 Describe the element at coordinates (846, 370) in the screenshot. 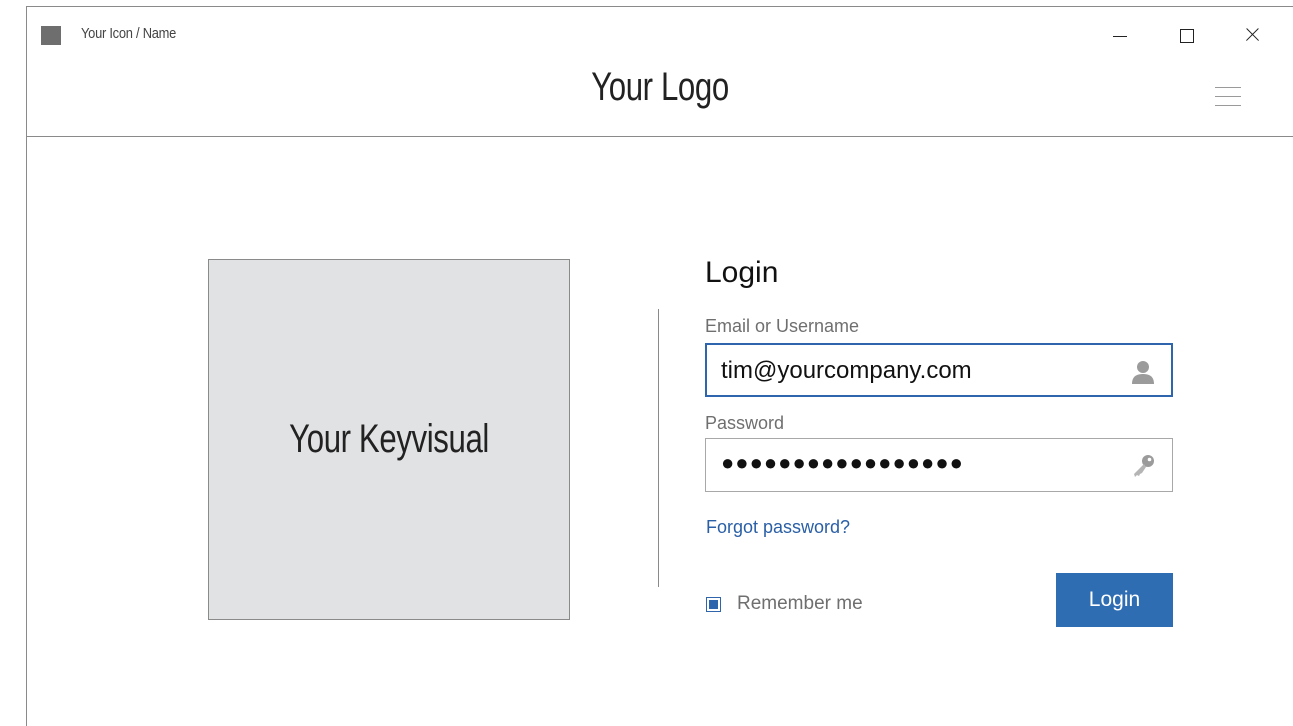

I see `email-value: tim@yourcompany.com` at that location.